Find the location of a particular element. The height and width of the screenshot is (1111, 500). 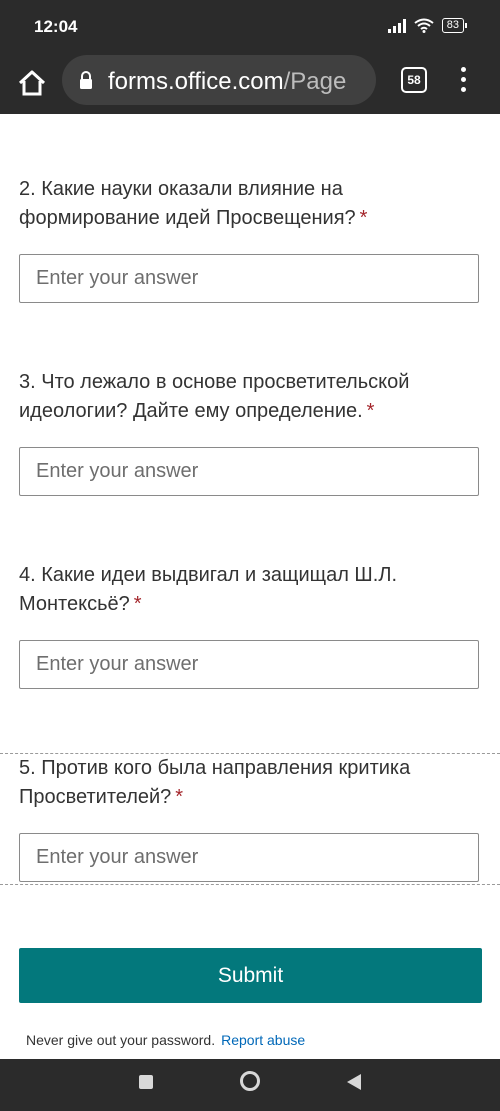

signal-icon is located at coordinates (396, 25).